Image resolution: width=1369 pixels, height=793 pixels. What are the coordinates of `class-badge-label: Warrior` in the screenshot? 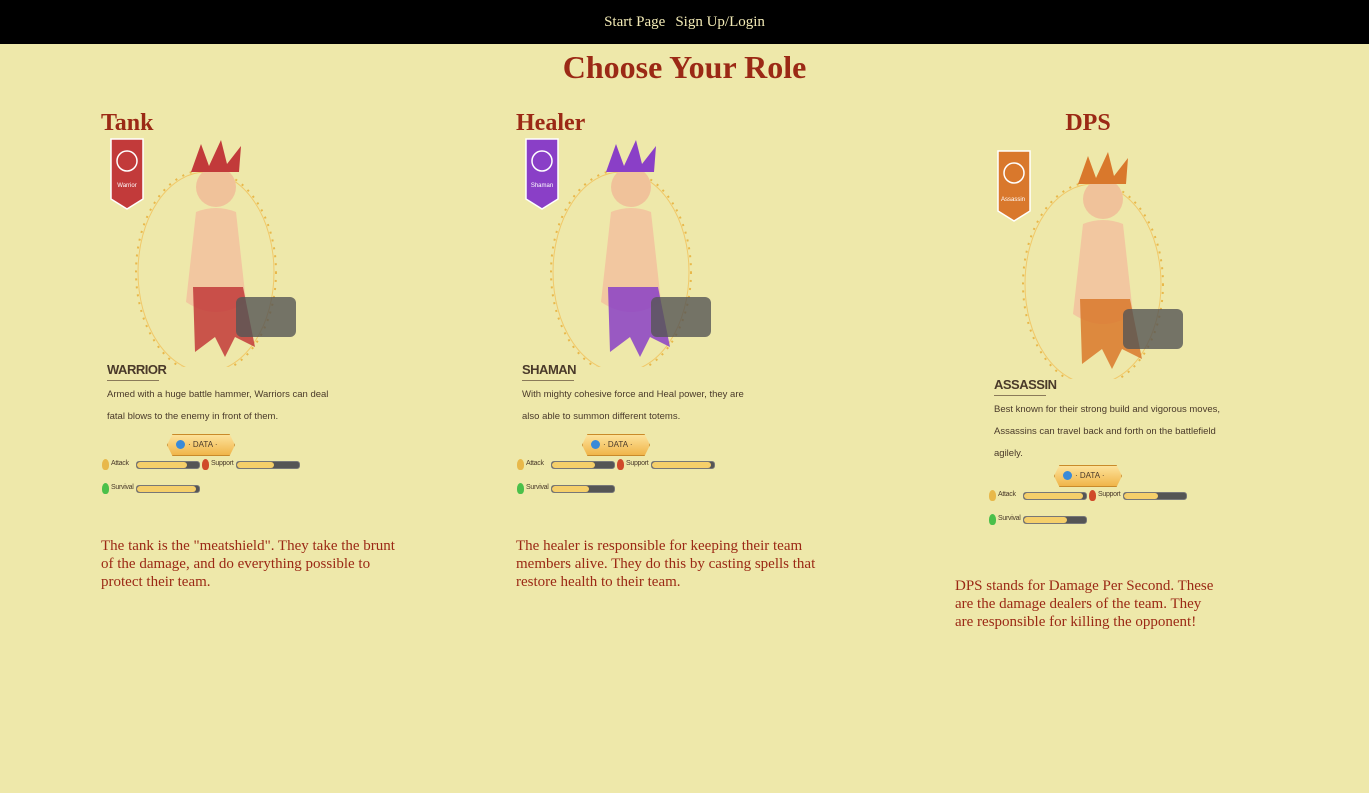 It's located at (127, 186).